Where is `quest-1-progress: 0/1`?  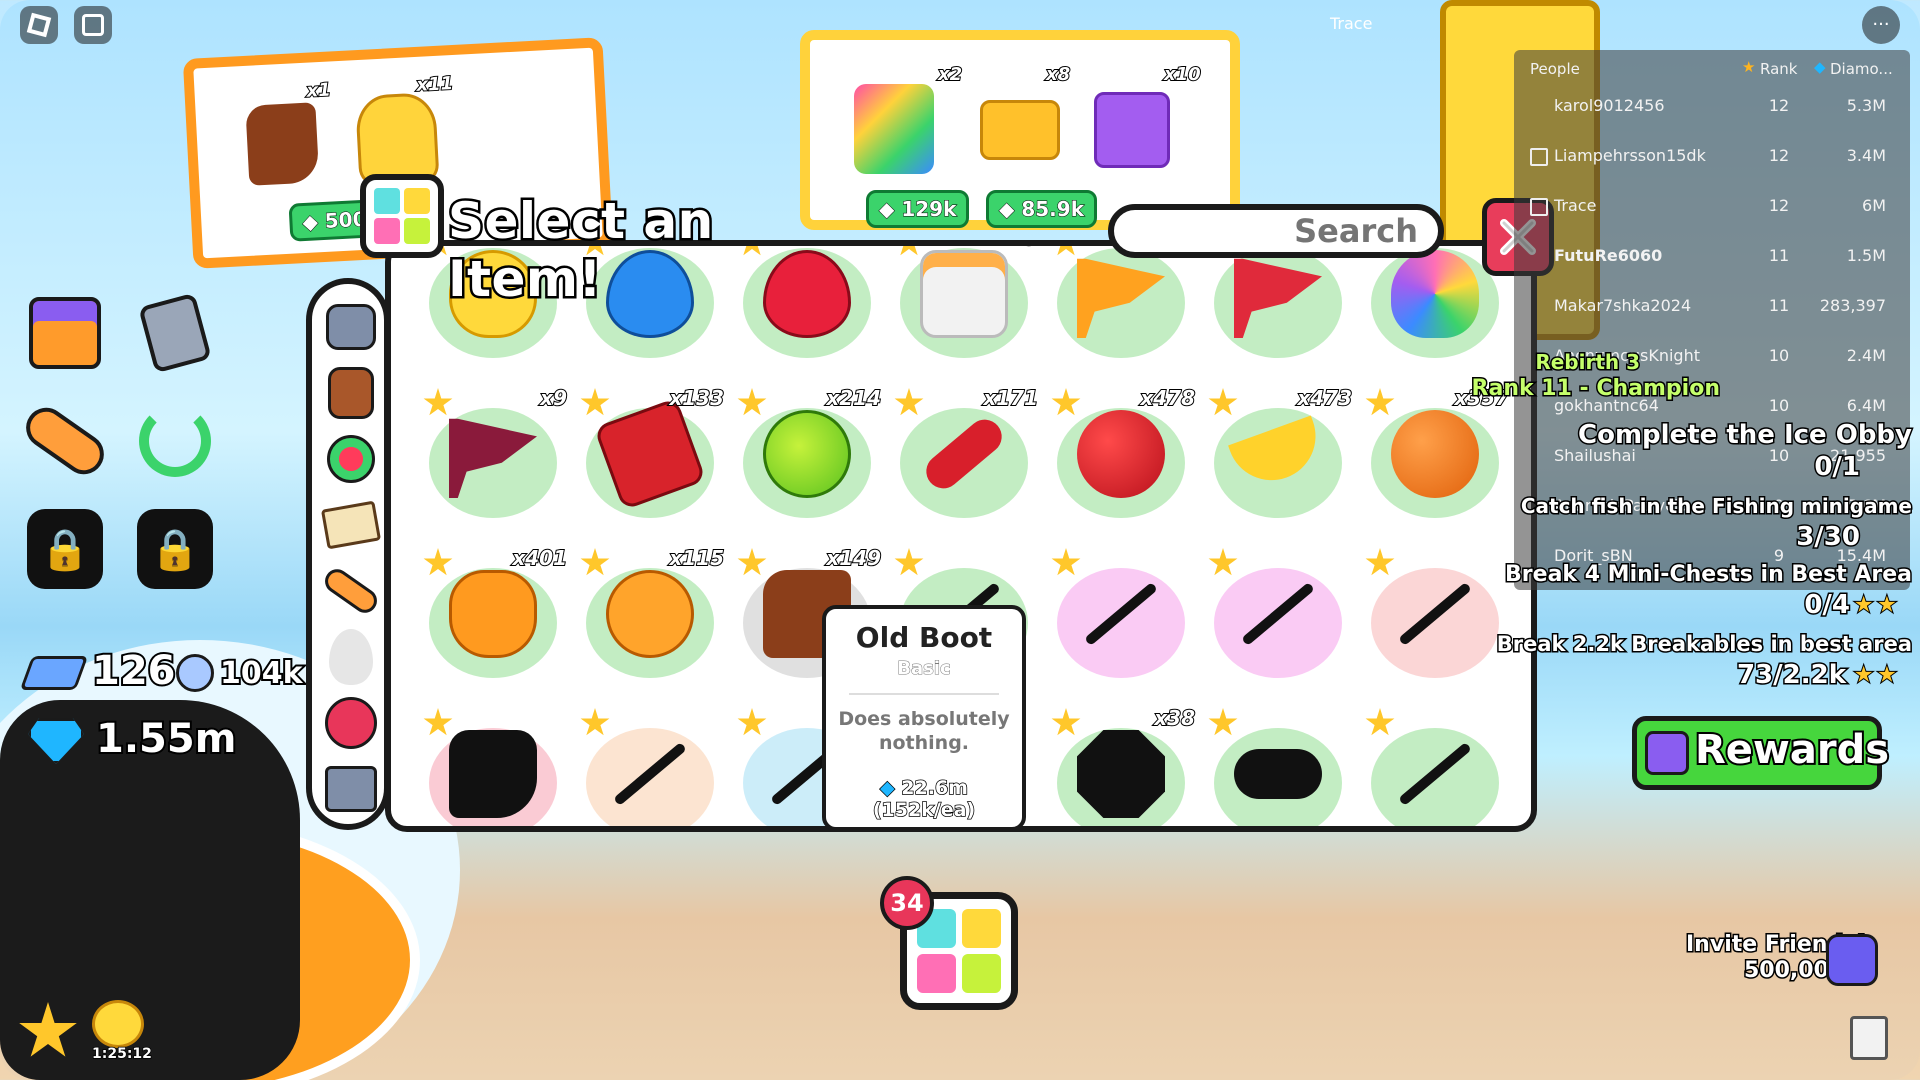
quest-1-progress: 0/1 is located at coordinates (1837, 467).